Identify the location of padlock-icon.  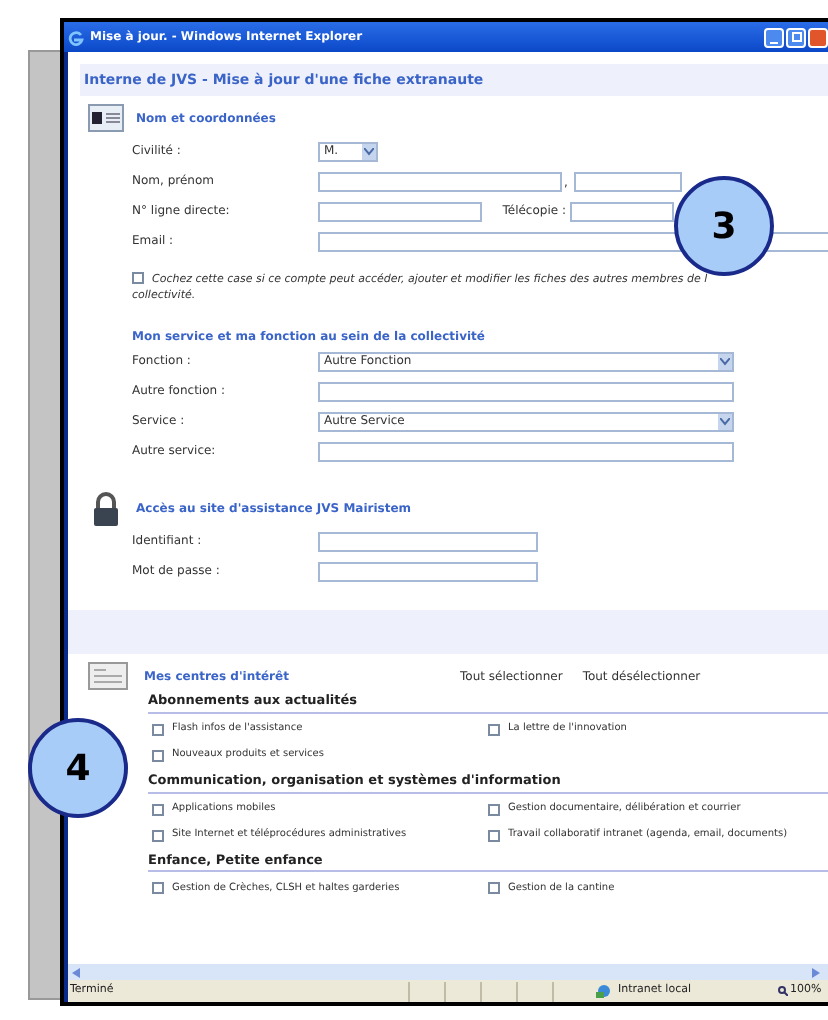
(106, 508).